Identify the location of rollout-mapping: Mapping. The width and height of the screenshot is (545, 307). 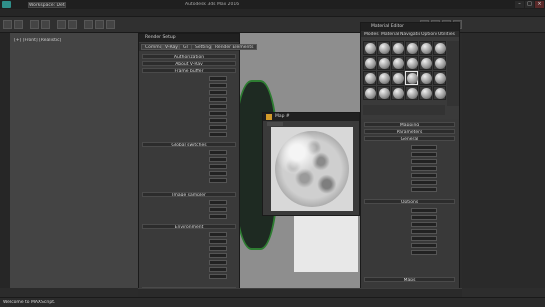
(409, 124).